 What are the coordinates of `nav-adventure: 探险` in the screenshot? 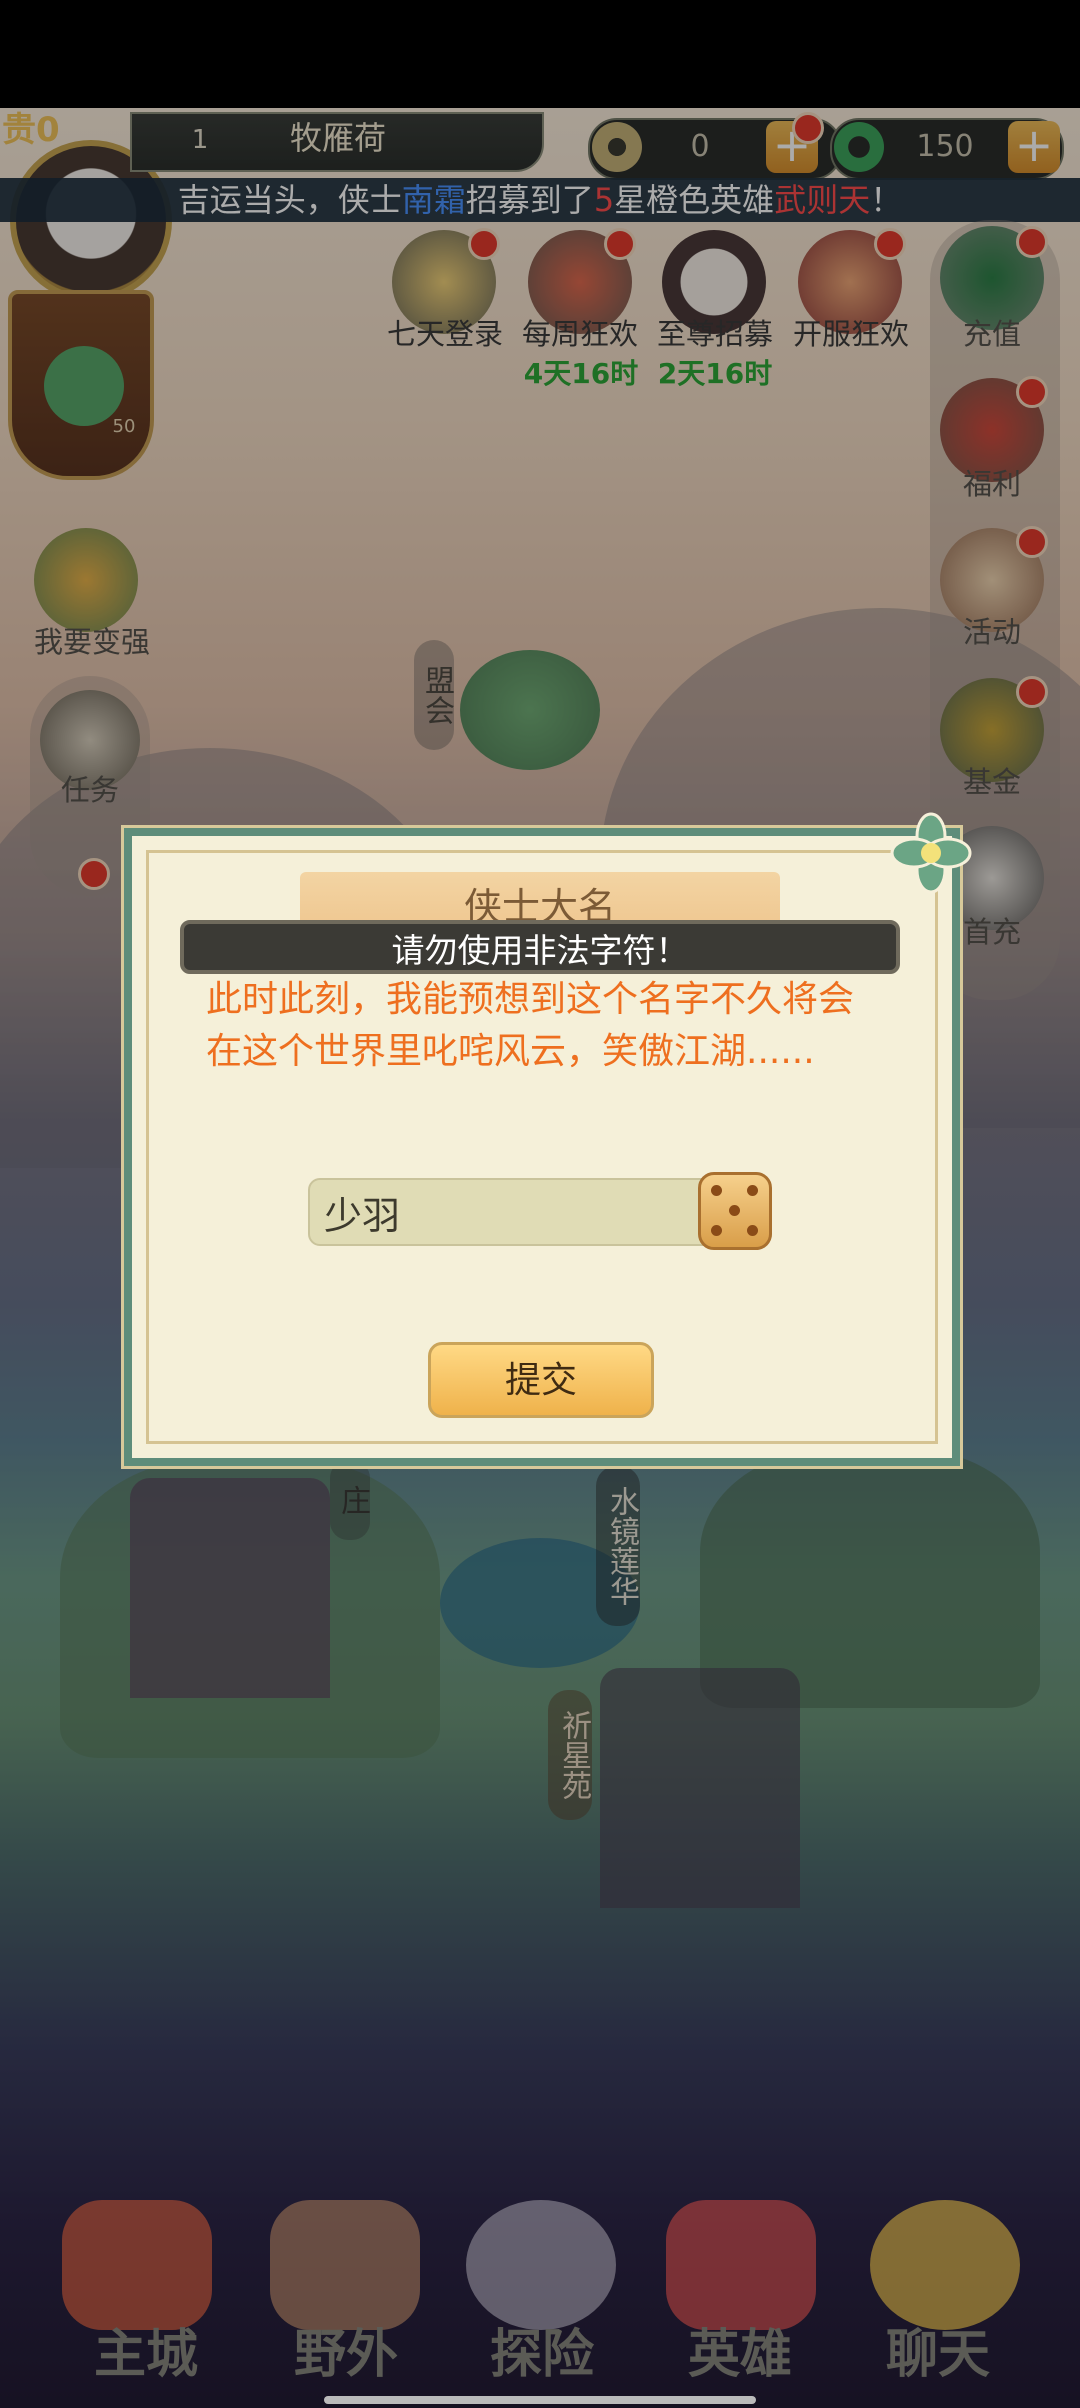 It's located at (542, 2355).